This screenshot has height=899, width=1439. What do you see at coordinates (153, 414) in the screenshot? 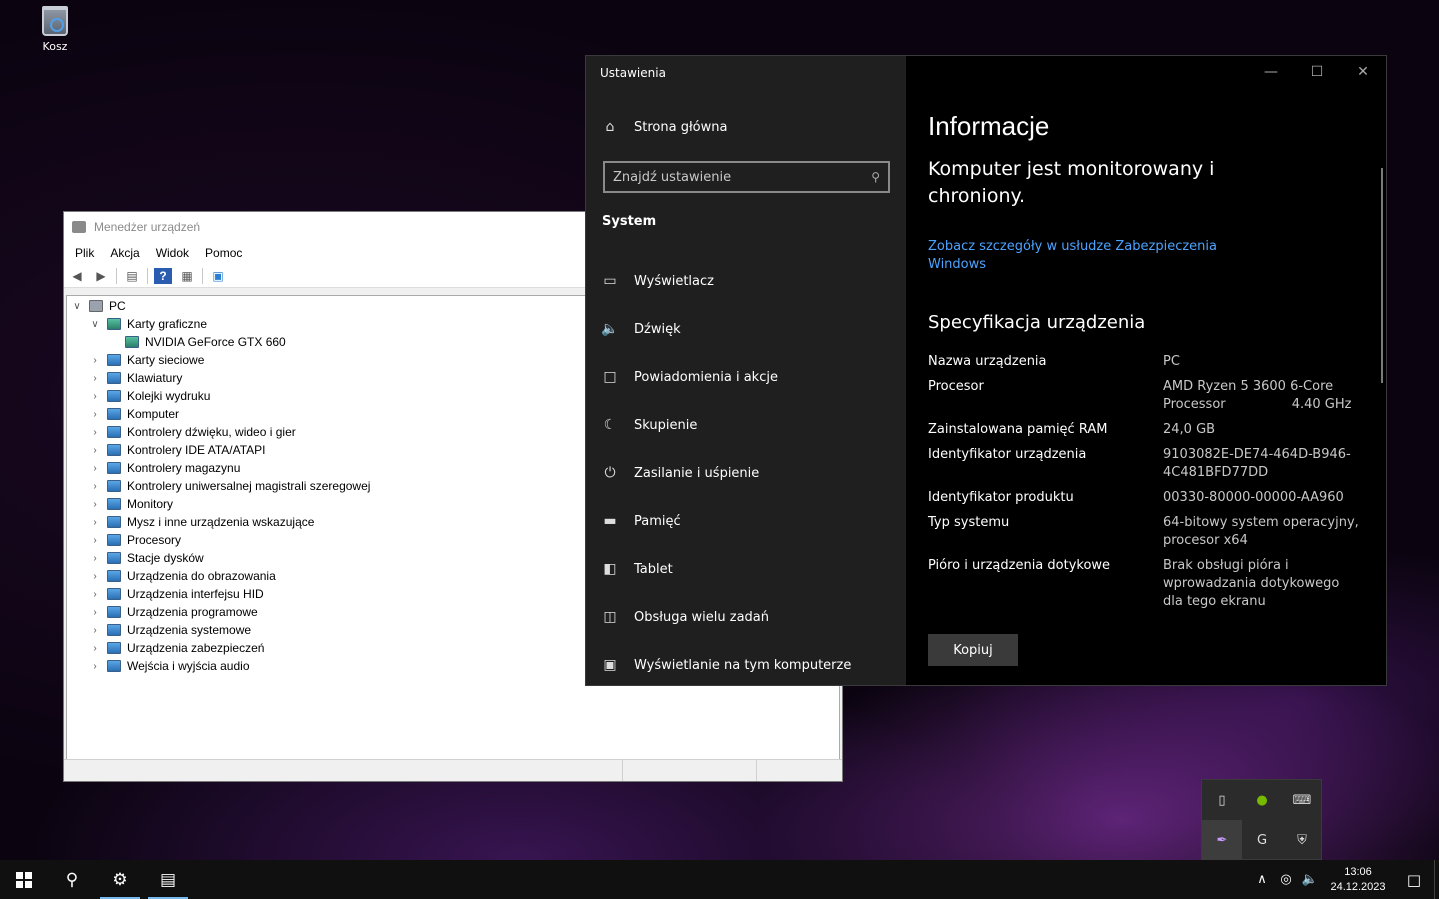
I see `tree-category-label: Komputer` at bounding box center [153, 414].